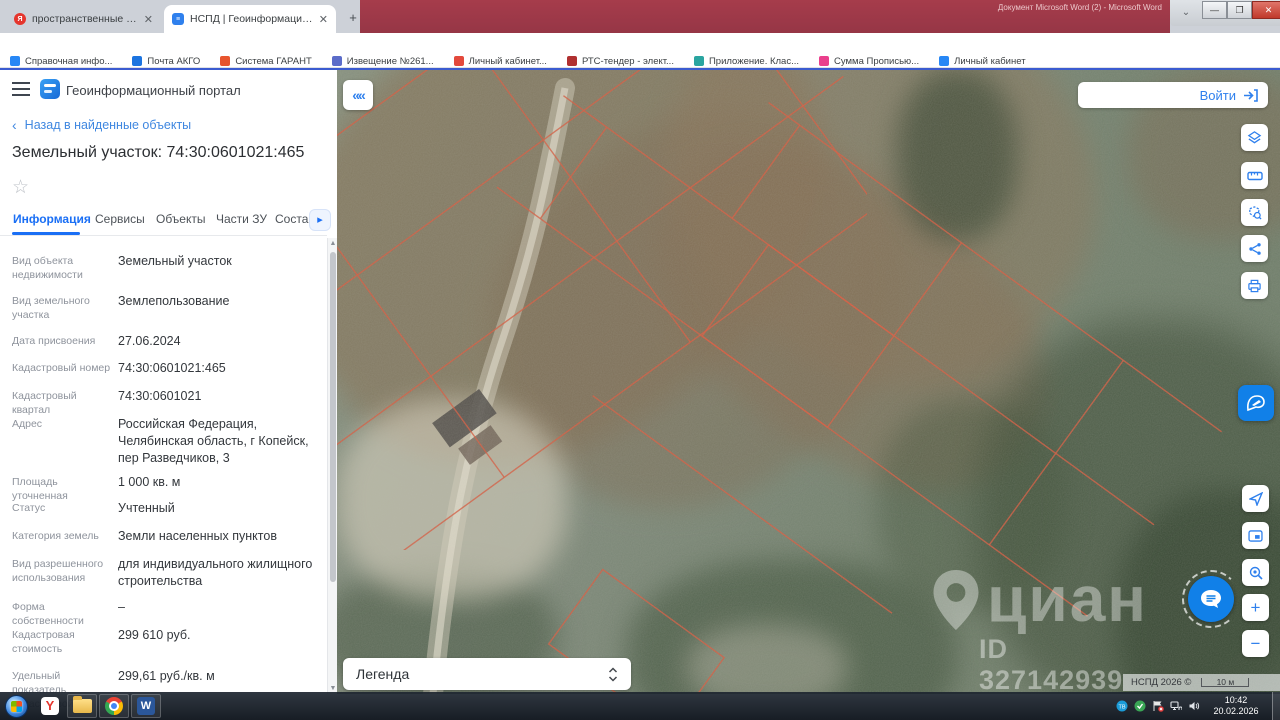 The width and height of the screenshot is (1280, 720). Describe the element at coordinates (640, 706) in the screenshot. I see `windows-taskbar: Y W TB 10:42 20.02.2026` at that location.